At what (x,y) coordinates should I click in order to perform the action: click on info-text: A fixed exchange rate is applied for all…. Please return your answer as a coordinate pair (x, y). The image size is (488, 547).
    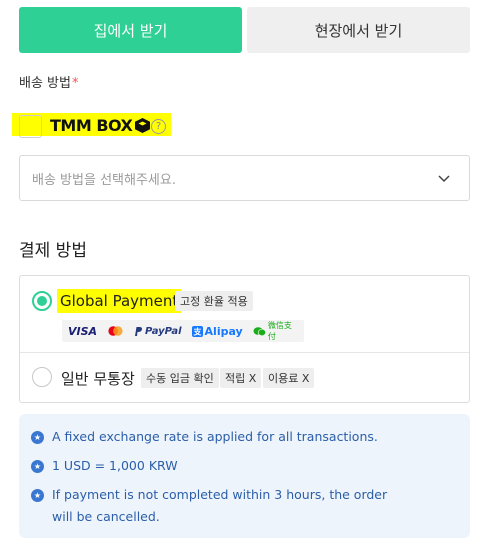
    Looking at the image, I should click on (215, 436).